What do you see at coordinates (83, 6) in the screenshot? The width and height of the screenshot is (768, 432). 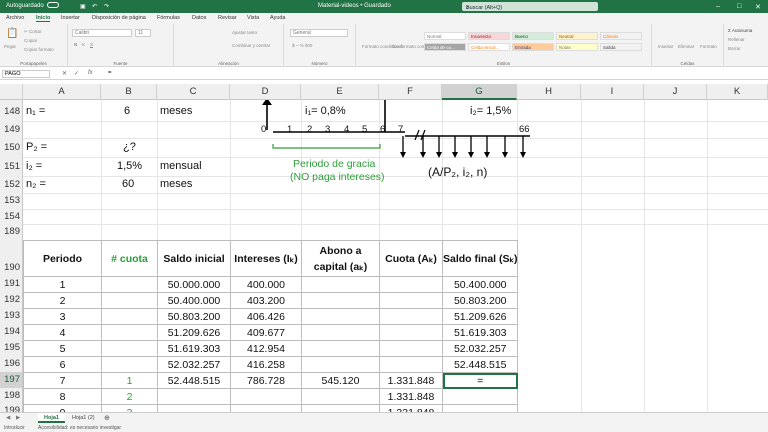 I see `save-icon: ▣` at bounding box center [83, 6].